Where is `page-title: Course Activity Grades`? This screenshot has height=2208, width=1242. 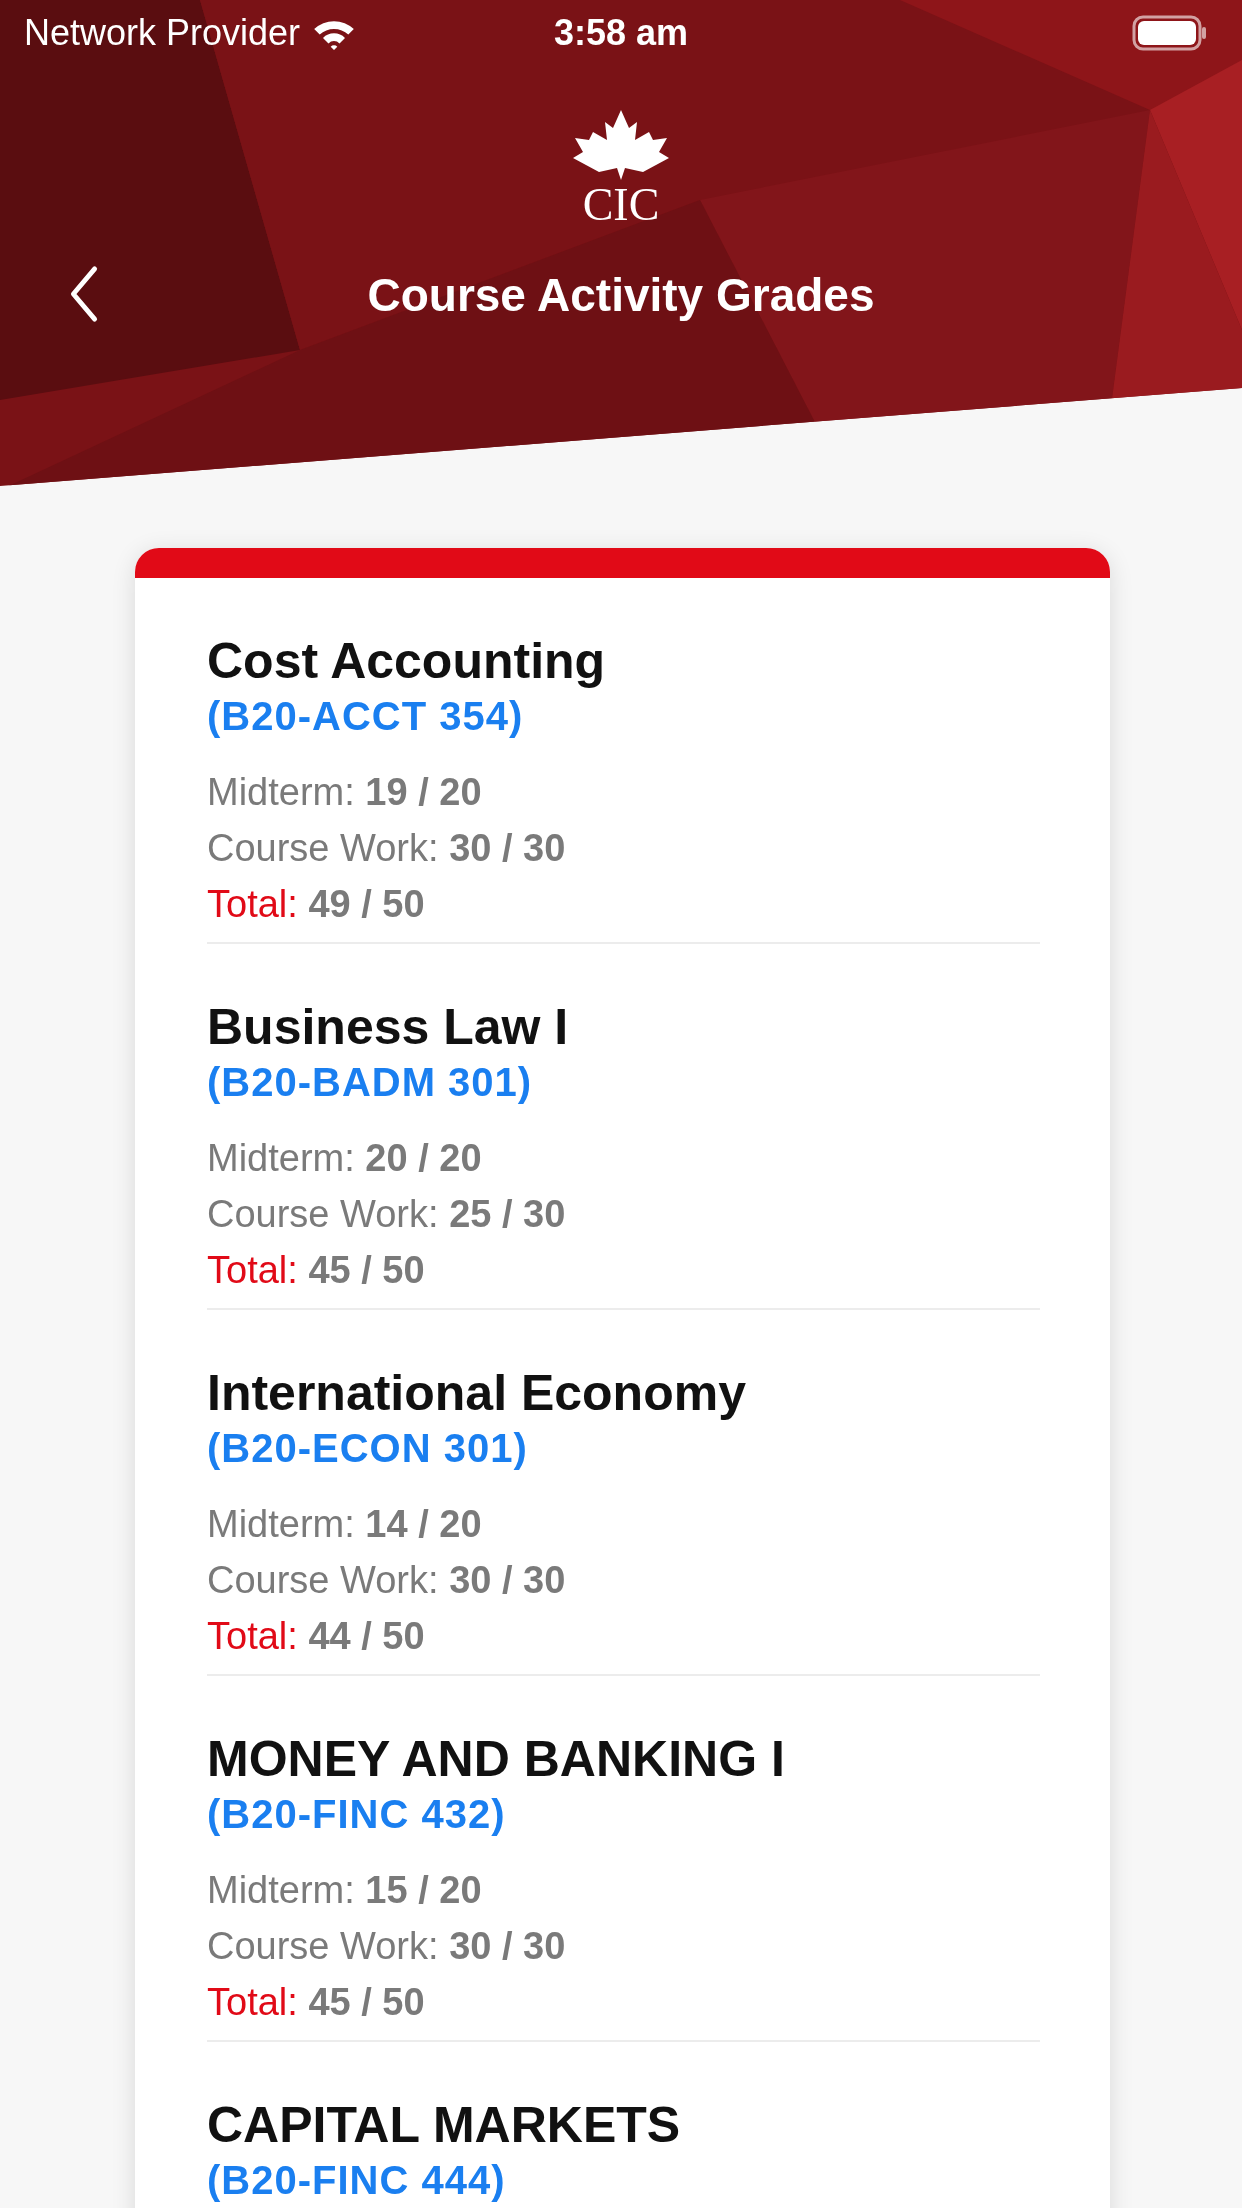
page-title: Course Activity Grades is located at coordinates (621, 295).